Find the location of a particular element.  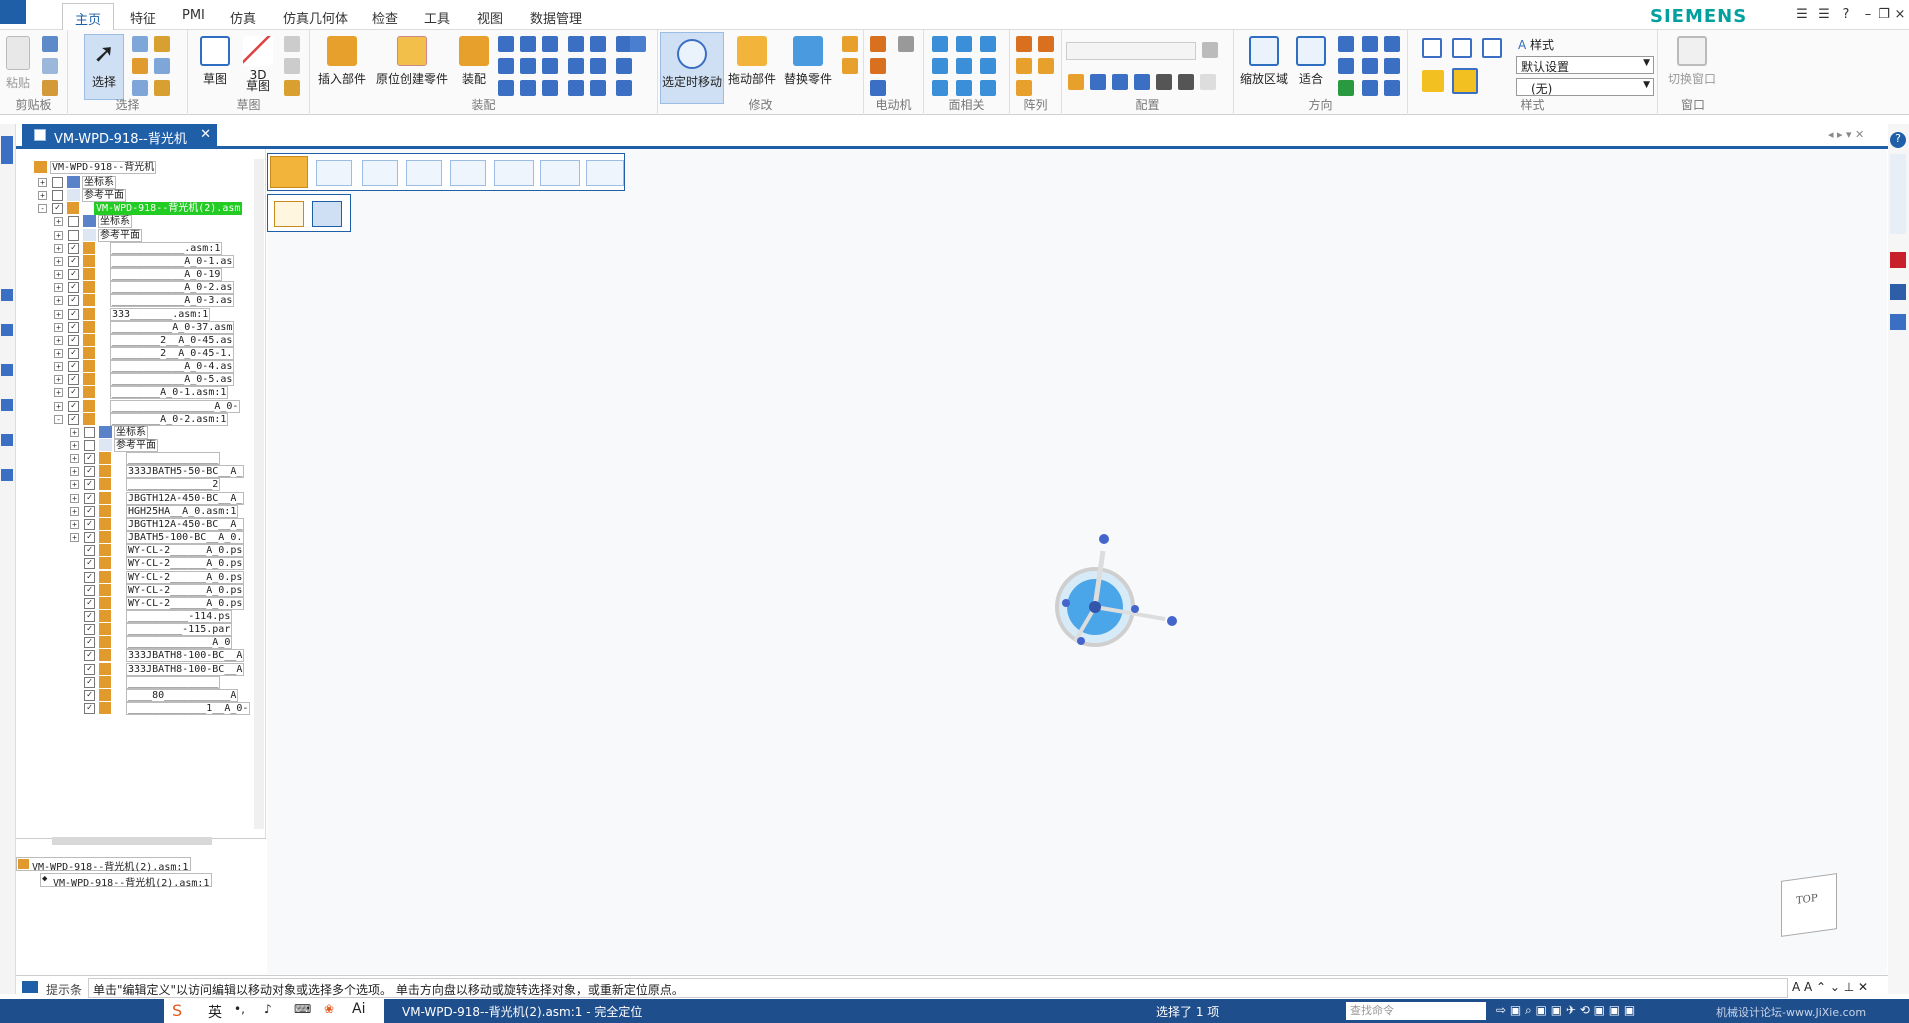

tab-sim-geometry: 仿真几何体 is located at coordinates (315, 17).